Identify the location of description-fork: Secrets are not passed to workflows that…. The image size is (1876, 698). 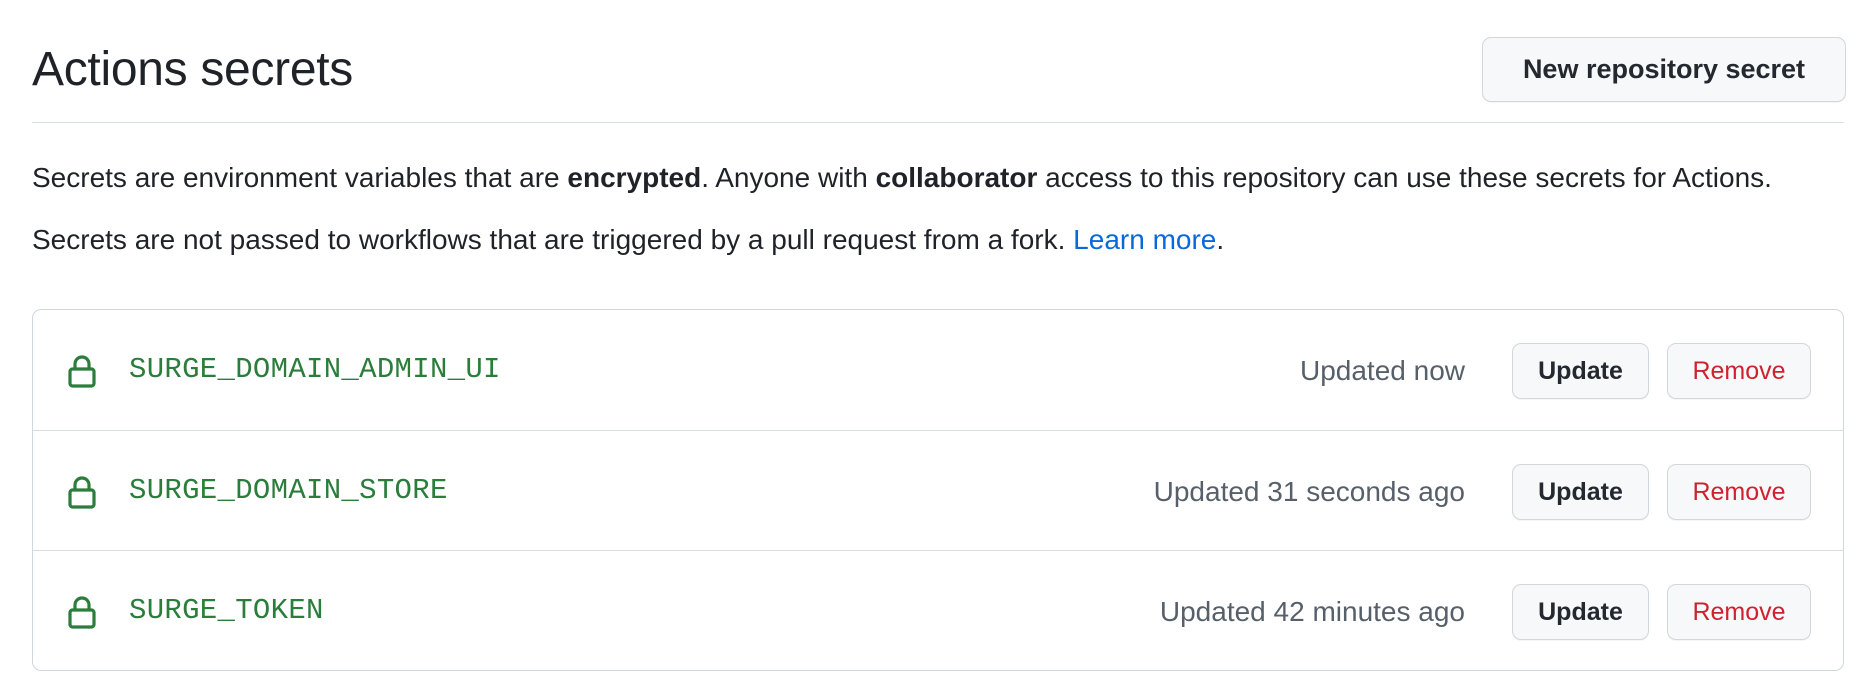
(628, 239).